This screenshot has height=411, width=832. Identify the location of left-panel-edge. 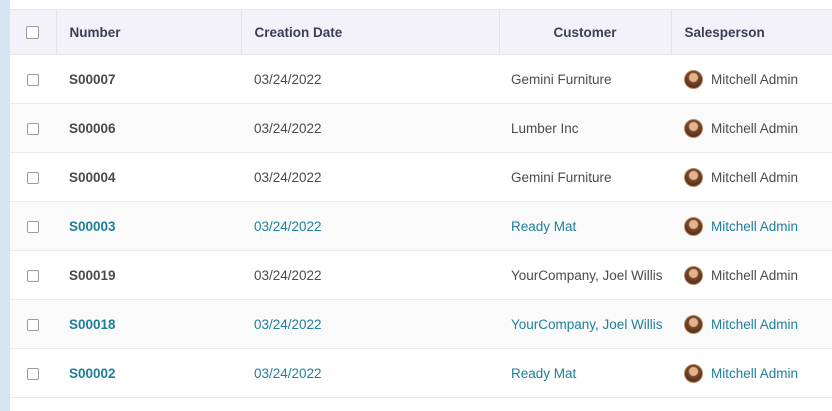
(5, 205).